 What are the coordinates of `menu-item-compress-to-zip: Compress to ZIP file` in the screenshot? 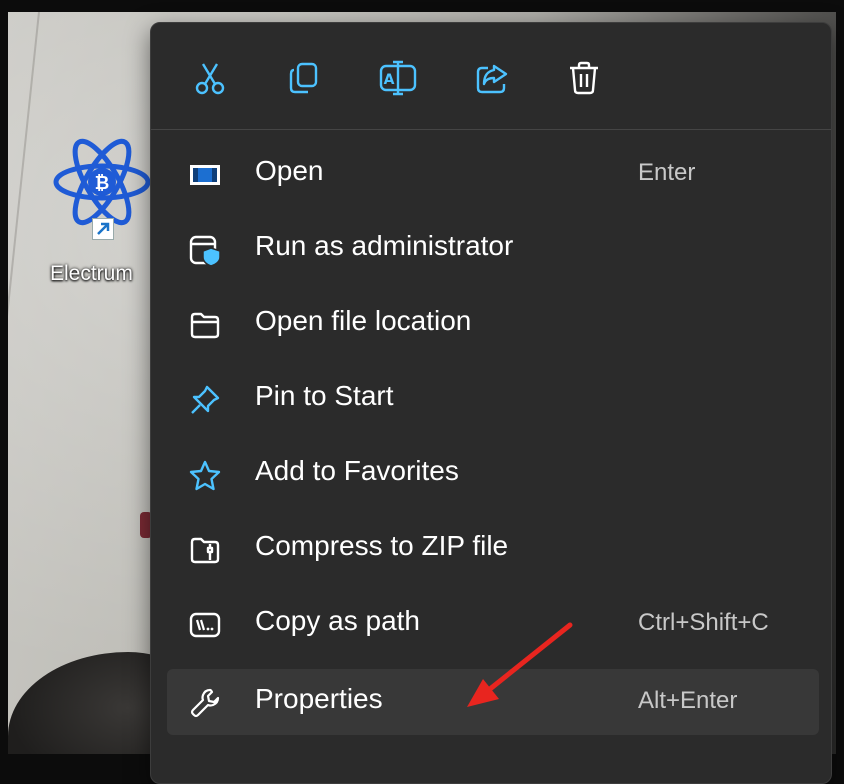 It's located at (493, 549).